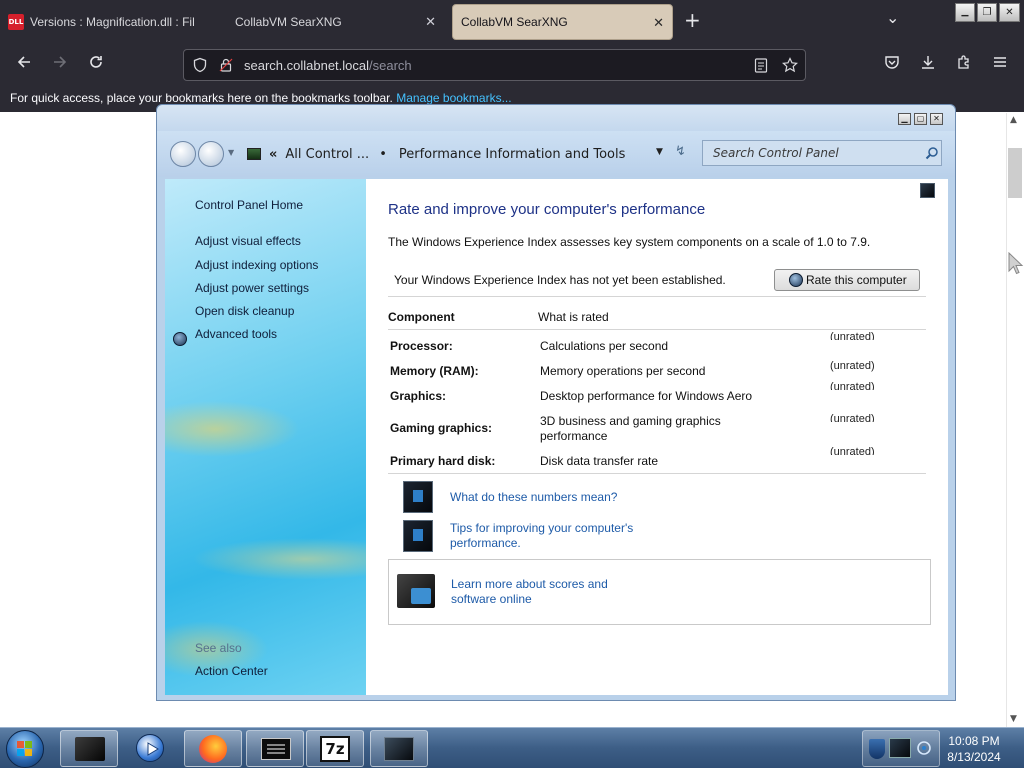 The height and width of the screenshot is (768, 1024). What do you see at coordinates (847, 280) in the screenshot?
I see `rate-this-computer-button: Rate this computer` at bounding box center [847, 280].